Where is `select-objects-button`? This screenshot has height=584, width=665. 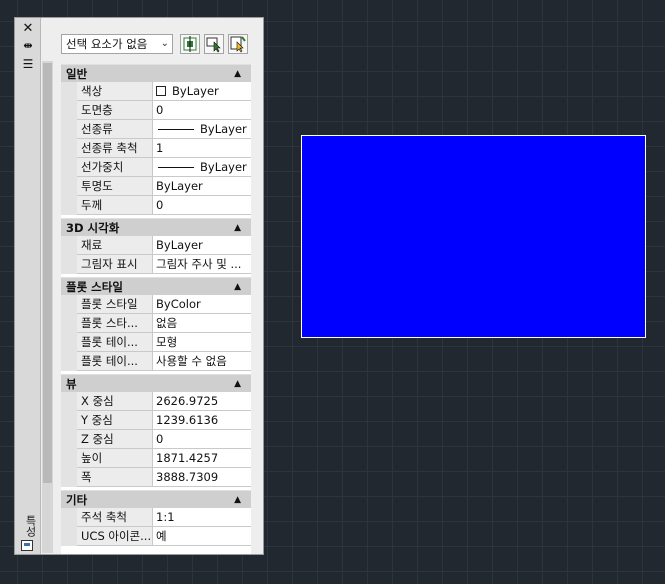
select-objects-button is located at coordinates (214, 44).